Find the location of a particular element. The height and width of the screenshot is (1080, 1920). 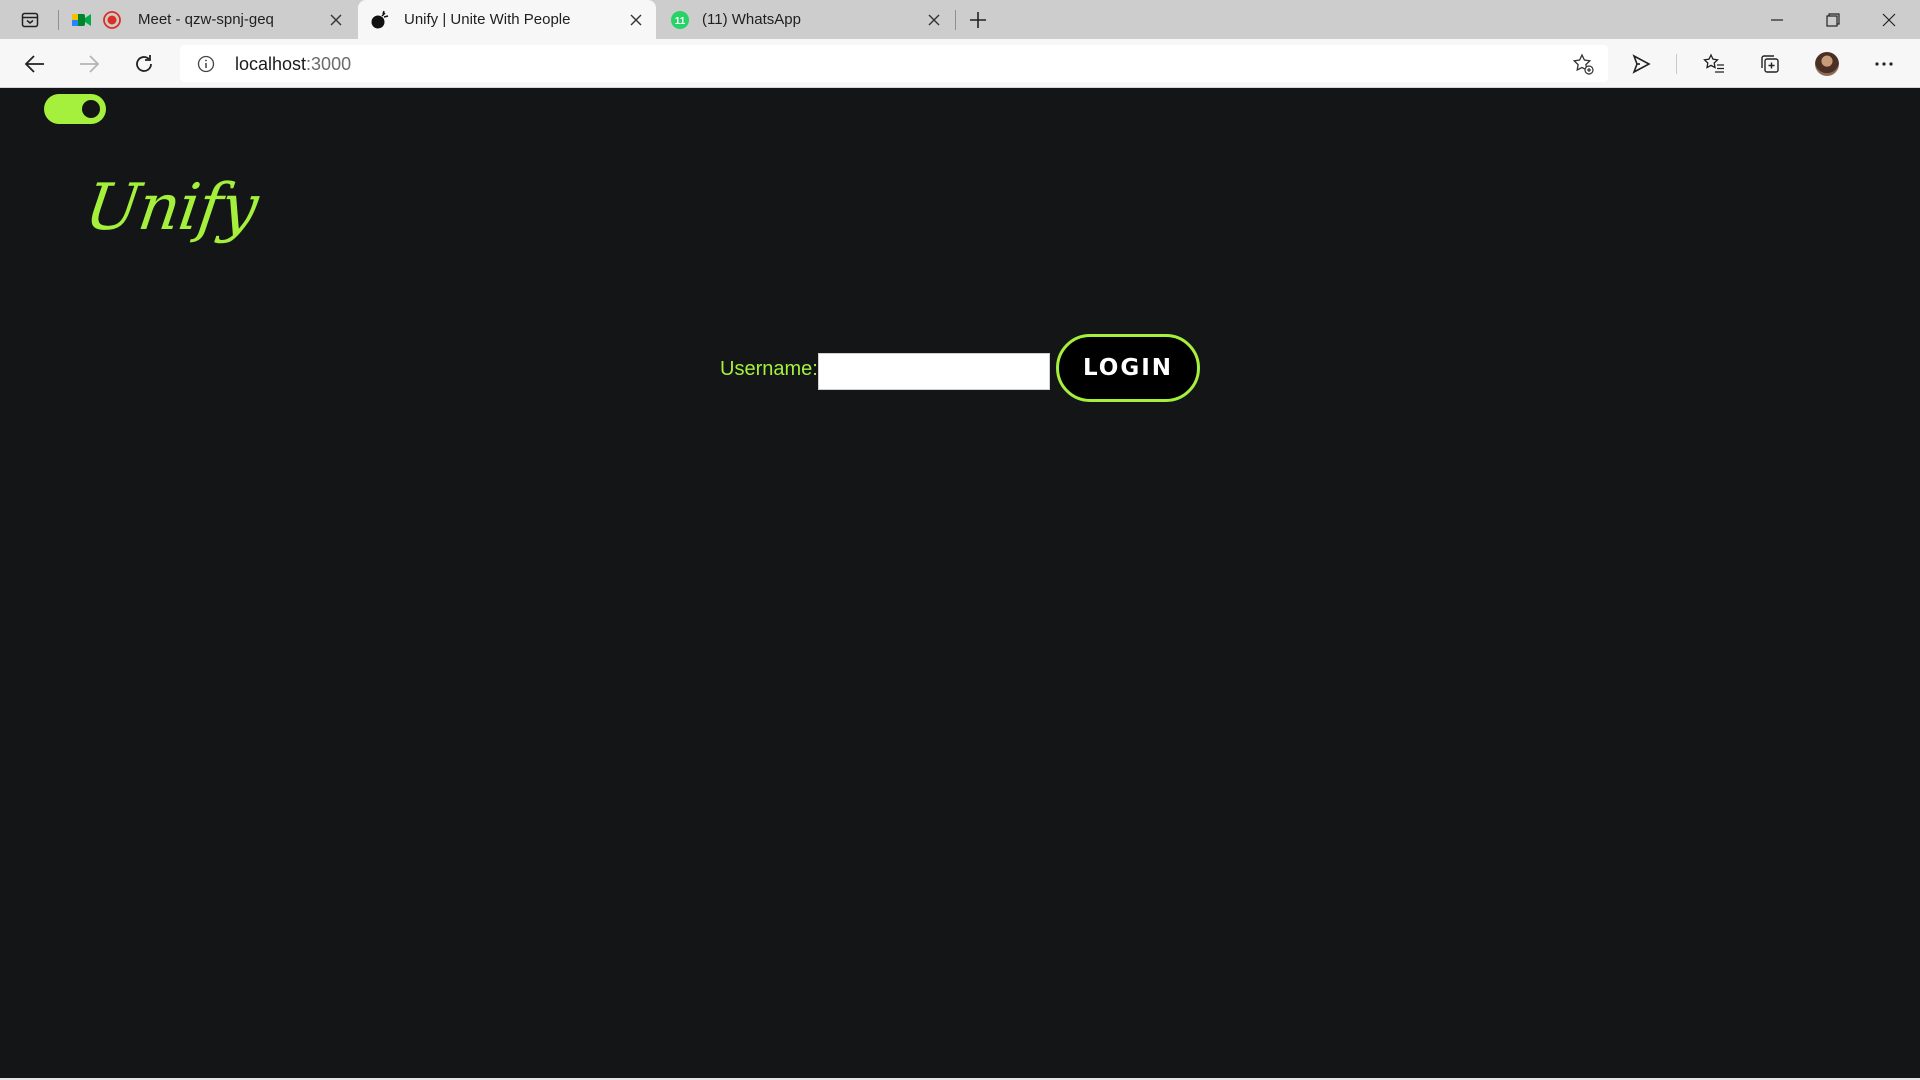

unify-favicon is located at coordinates (380, 20).